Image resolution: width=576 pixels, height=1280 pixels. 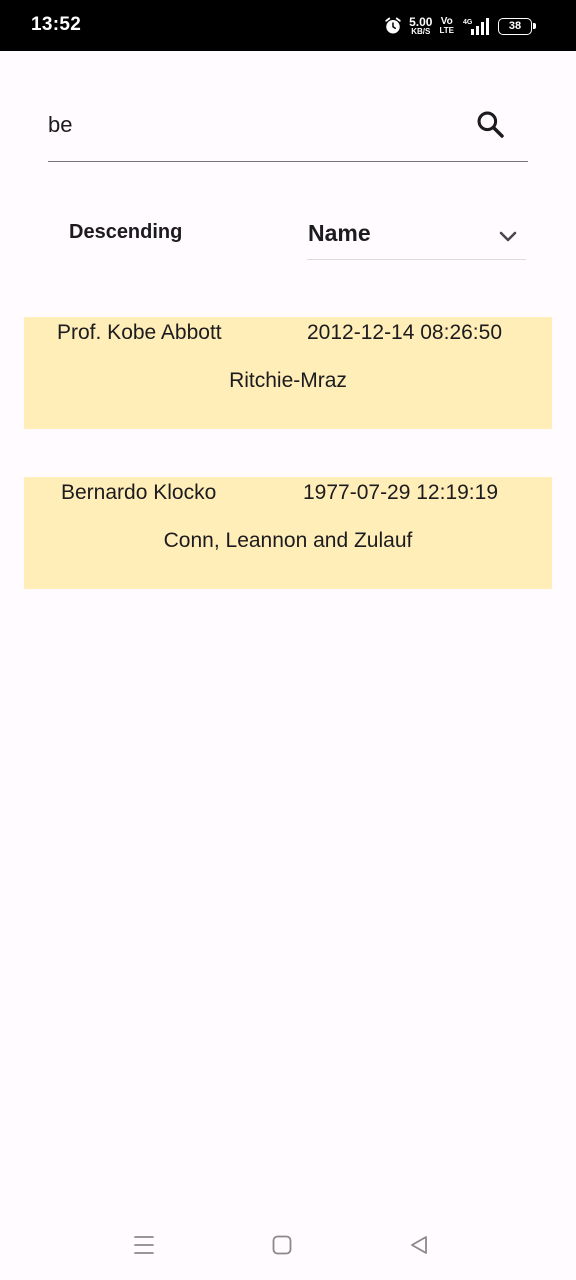 I want to click on system-nav-bar, so click(x=288, y=1245).